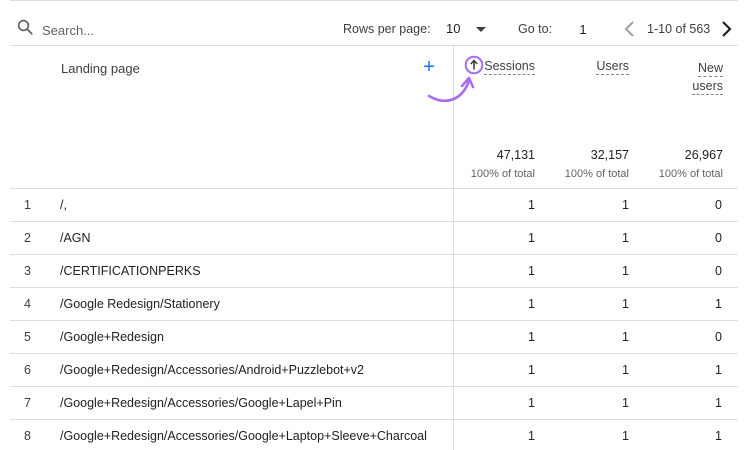  I want to click on next-page-button, so click(726, 29).